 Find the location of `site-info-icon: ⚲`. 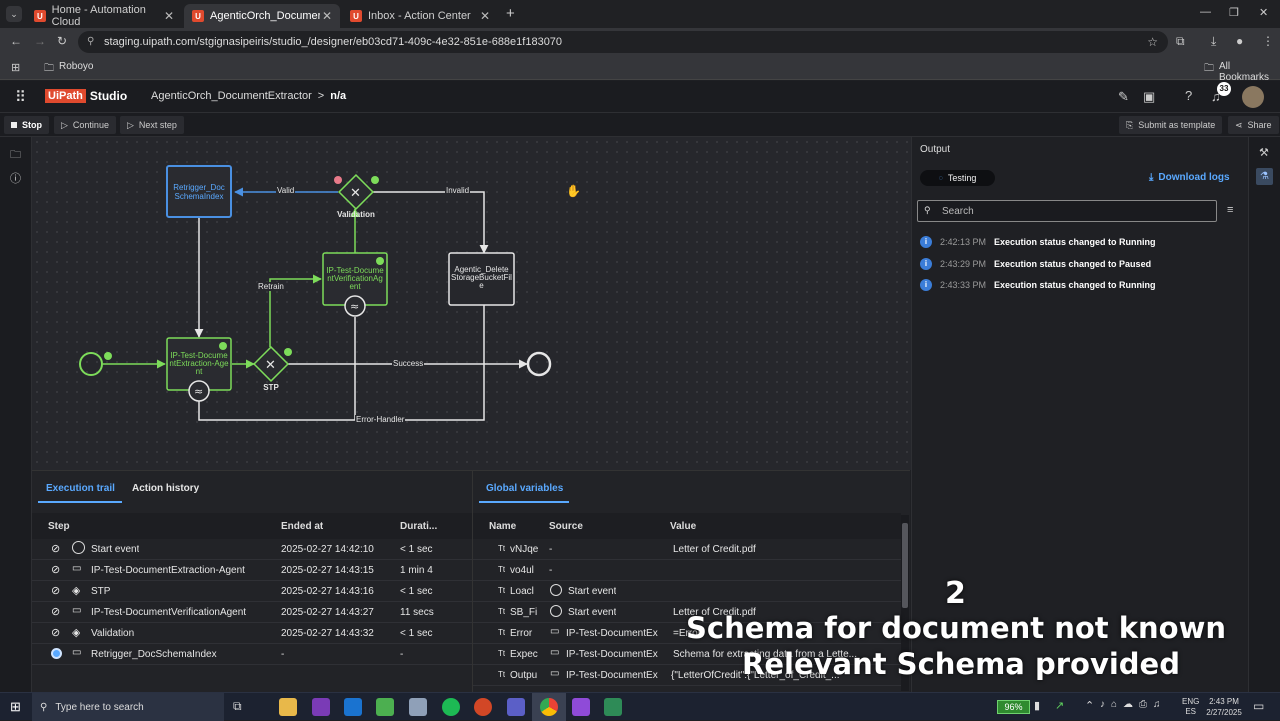

site-info-icon: ⚲ is located at coordinates (90, 42).